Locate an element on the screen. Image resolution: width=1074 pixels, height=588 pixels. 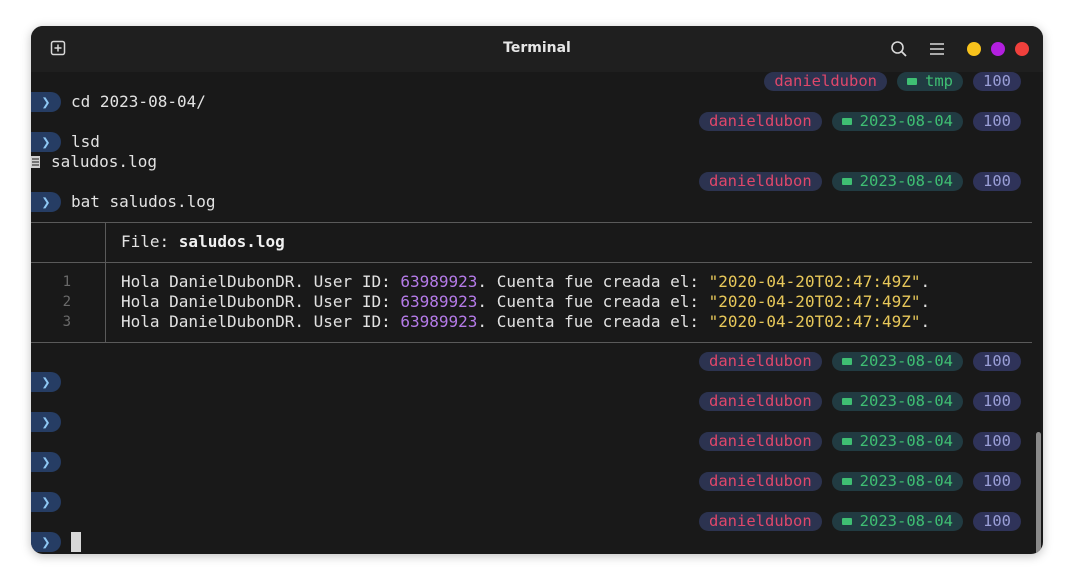
command-line: bat saludos.log is located at coordinates (143, 201).